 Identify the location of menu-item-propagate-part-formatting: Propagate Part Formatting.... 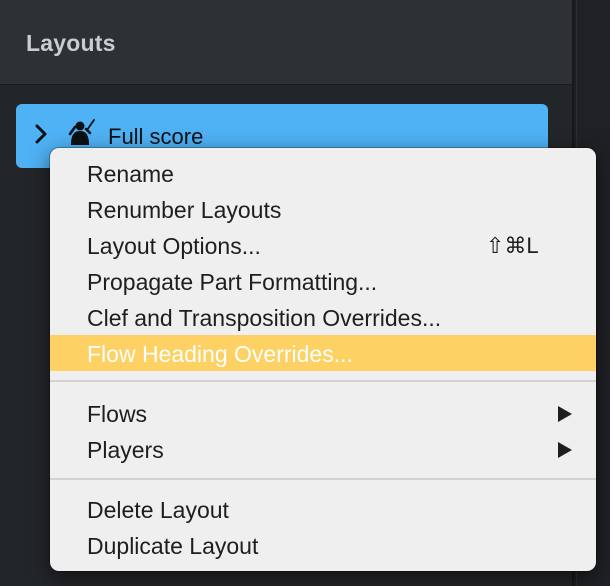
(323, 281).